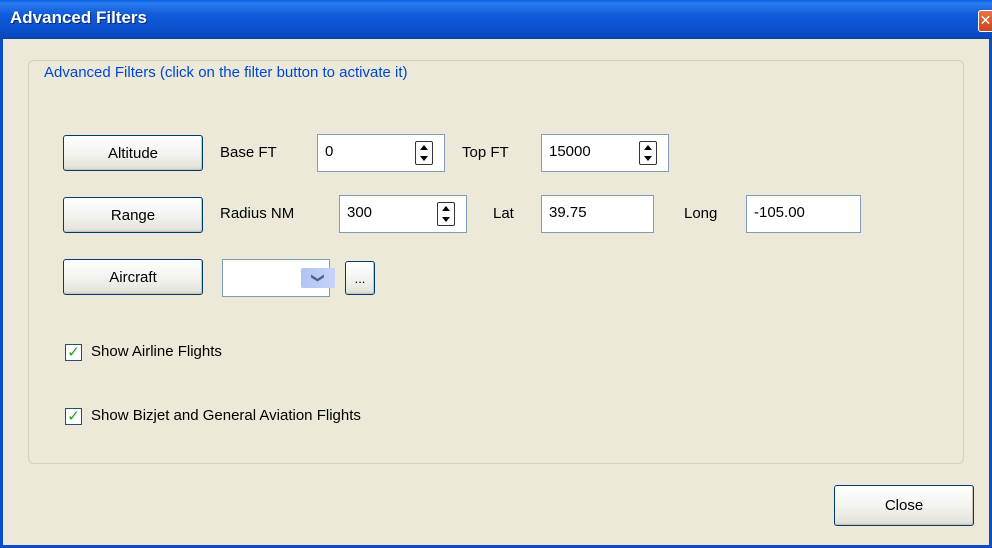  What do you see at coordinates (73, 416) in the screenshot?
I see `show-bizjet-checkbox: ✓` at bounding box center [73, 416].